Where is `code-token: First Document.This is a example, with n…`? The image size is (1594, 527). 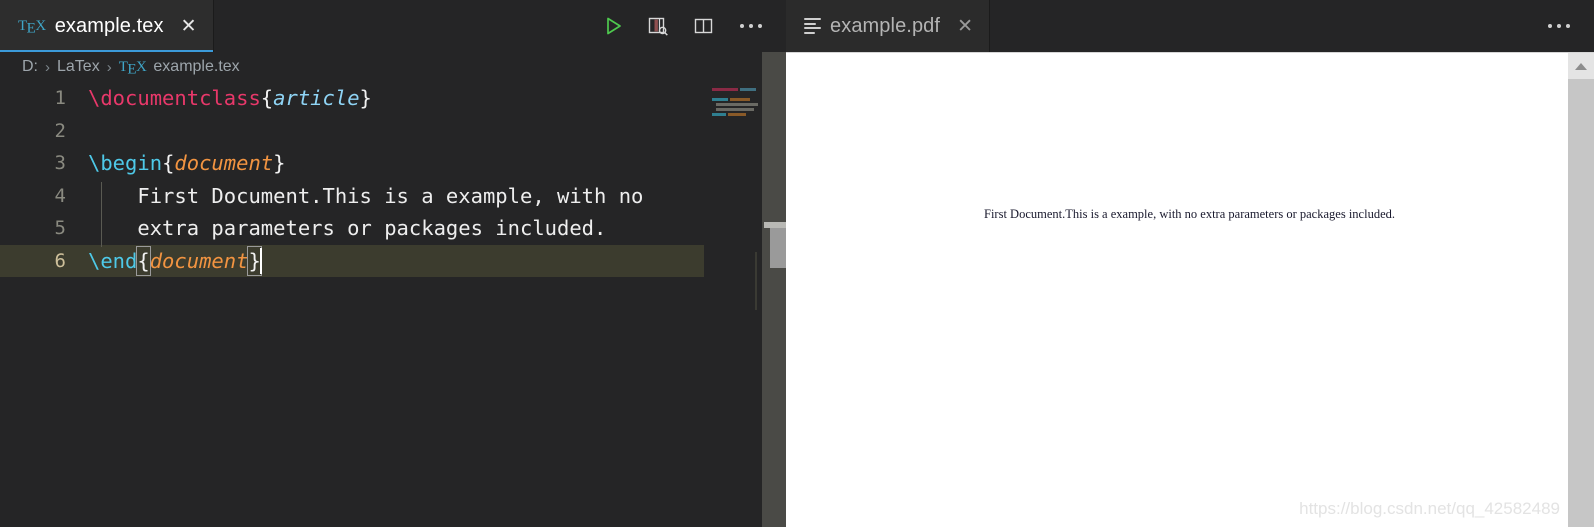
code-token: First Document.This is a example, with n… is located at coordinates (366, 195).